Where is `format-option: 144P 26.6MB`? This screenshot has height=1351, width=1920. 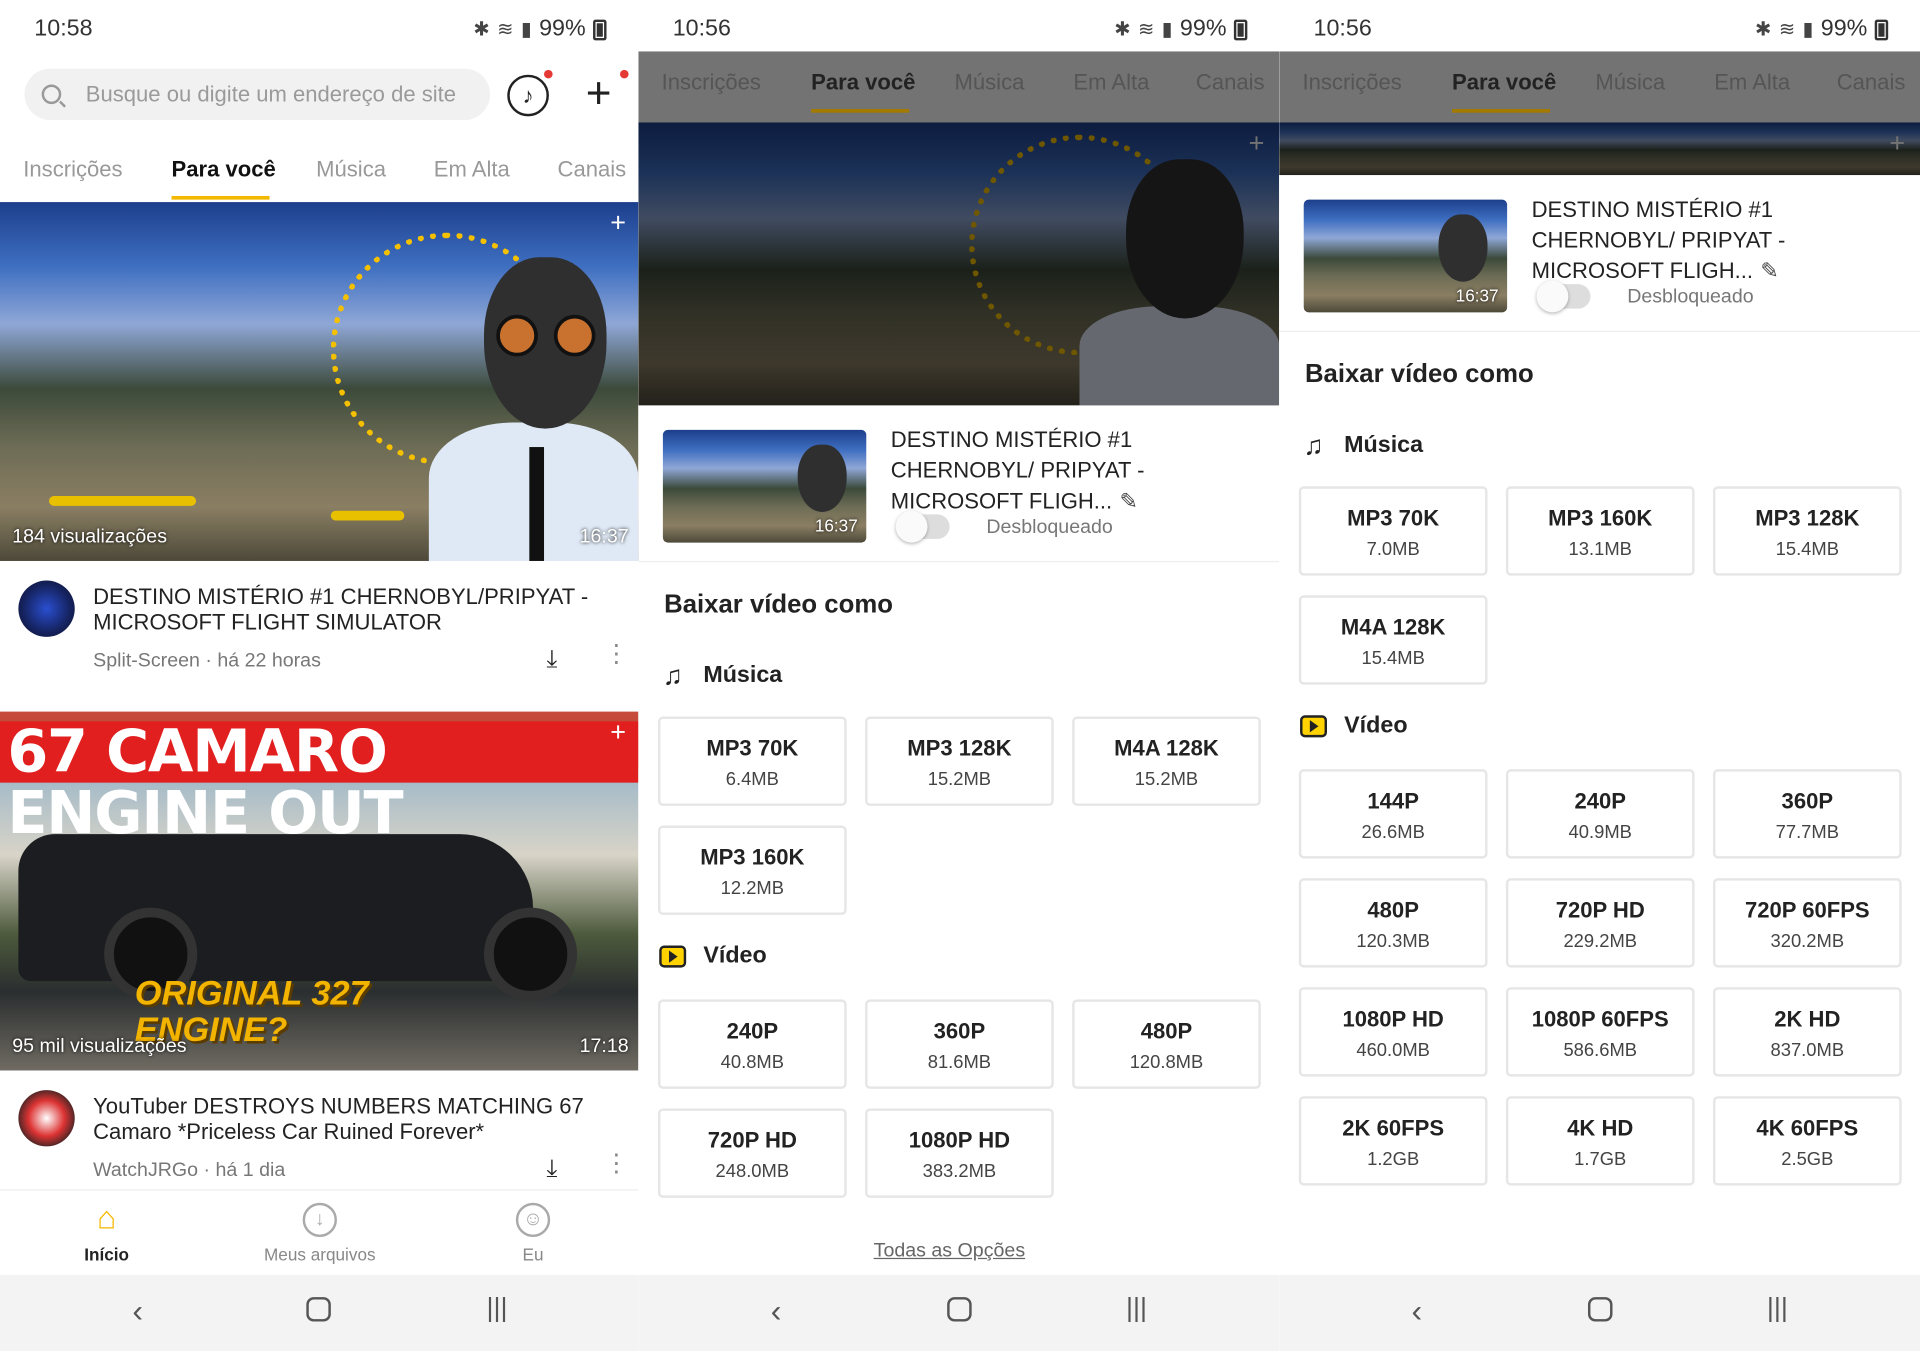
format-option: 144P 26.6MB is located at coordinates (1393, 814).